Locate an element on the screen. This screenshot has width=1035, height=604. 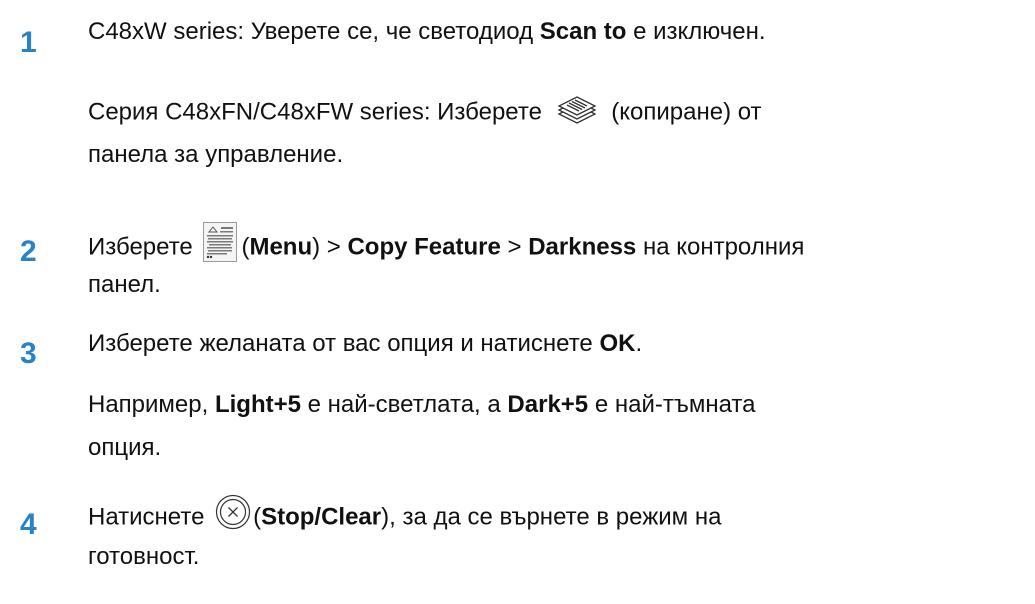
text: C48xW series: Уверете се, че светодиод is located at coordinates (314, 31).